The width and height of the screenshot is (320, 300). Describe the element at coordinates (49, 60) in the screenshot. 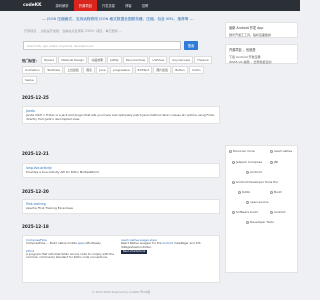

I see `tag-item: Hpaiva` at that location.